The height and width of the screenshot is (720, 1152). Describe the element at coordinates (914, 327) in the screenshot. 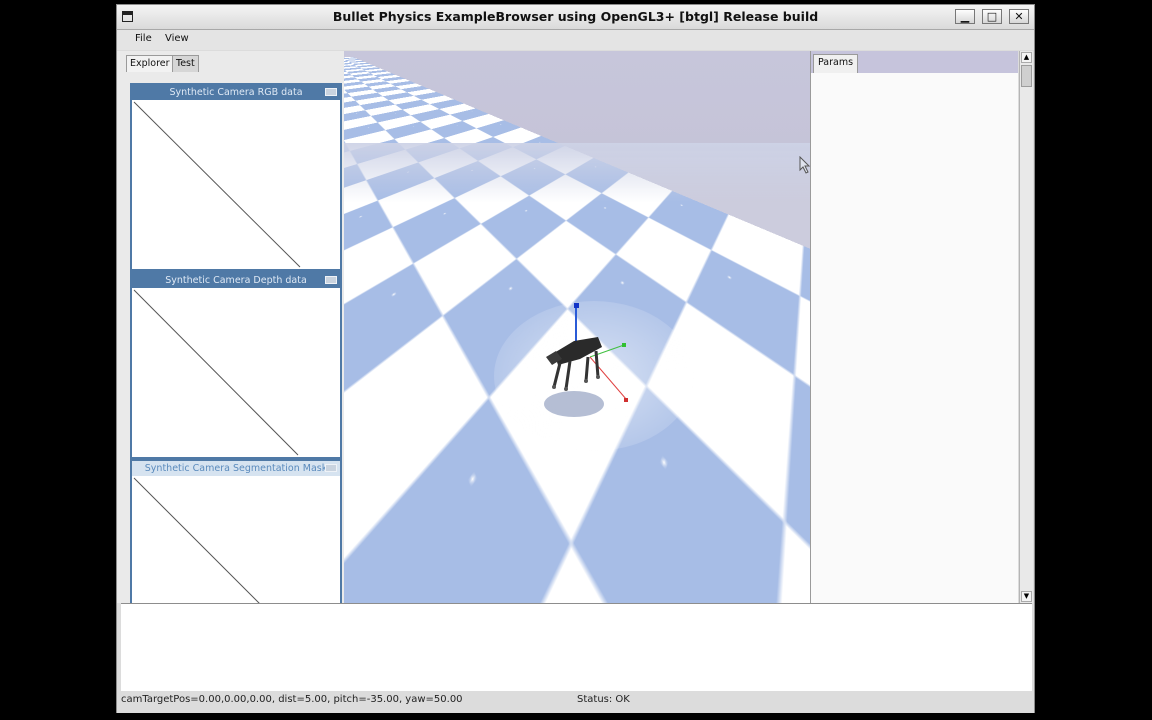

I see `params-panel: Params` at that location.